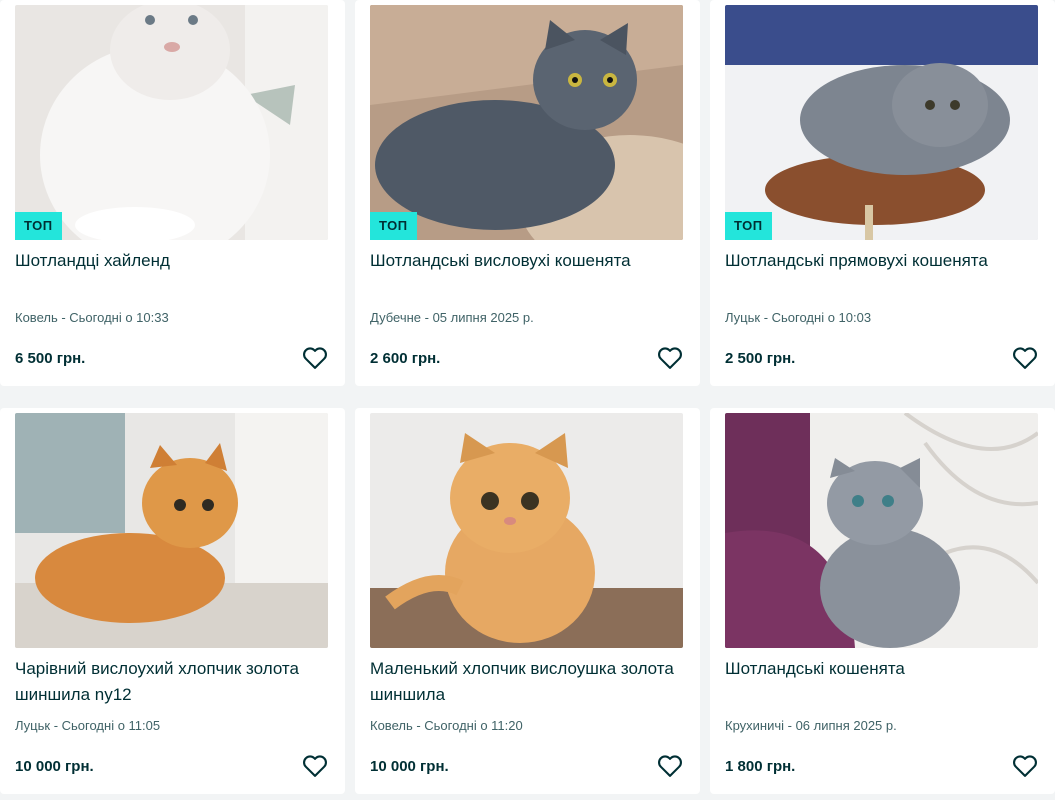 Image resolution: width=1055 pixels, height=800 pixels. What do you see at coordinates (760, 766) in the screenshot?
I see `listing-price: 1 800 грн.` at bounding box center [760, 766].